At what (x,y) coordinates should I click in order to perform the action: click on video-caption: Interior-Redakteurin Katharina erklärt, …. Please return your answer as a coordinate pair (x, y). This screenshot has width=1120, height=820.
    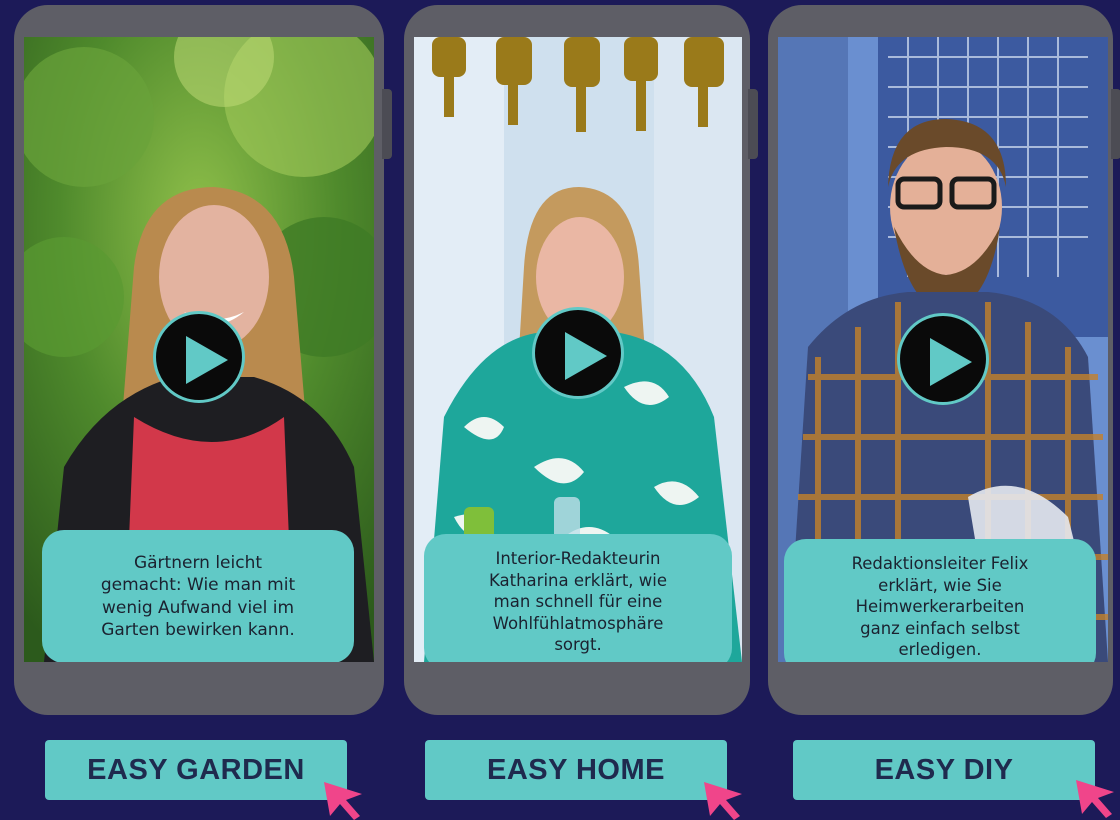
    Looking at the image, I should click on (578, 598).